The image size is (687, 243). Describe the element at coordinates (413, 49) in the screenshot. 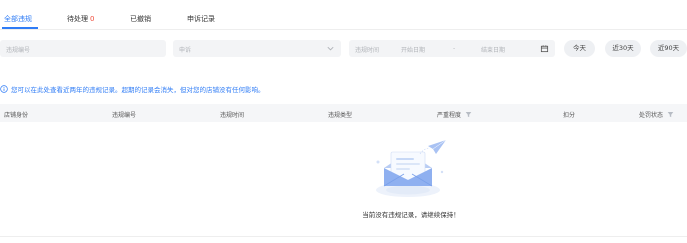

I see `start-date-input: 开始日期` at that location.